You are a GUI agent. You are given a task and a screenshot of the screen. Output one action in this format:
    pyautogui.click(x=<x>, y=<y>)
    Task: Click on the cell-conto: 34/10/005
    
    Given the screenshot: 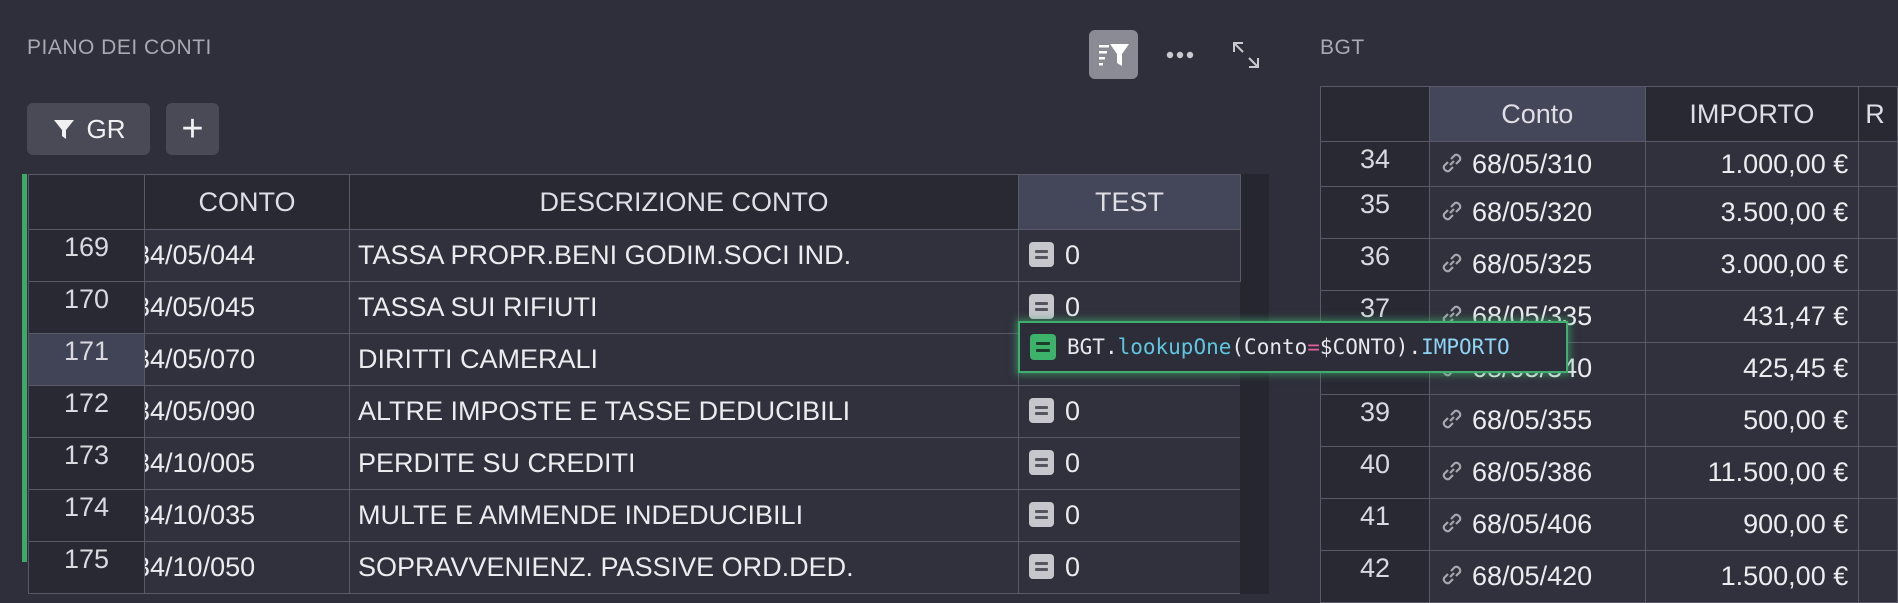 What is the action you would take?
    pyautogui.click(x=247, y=463)
    